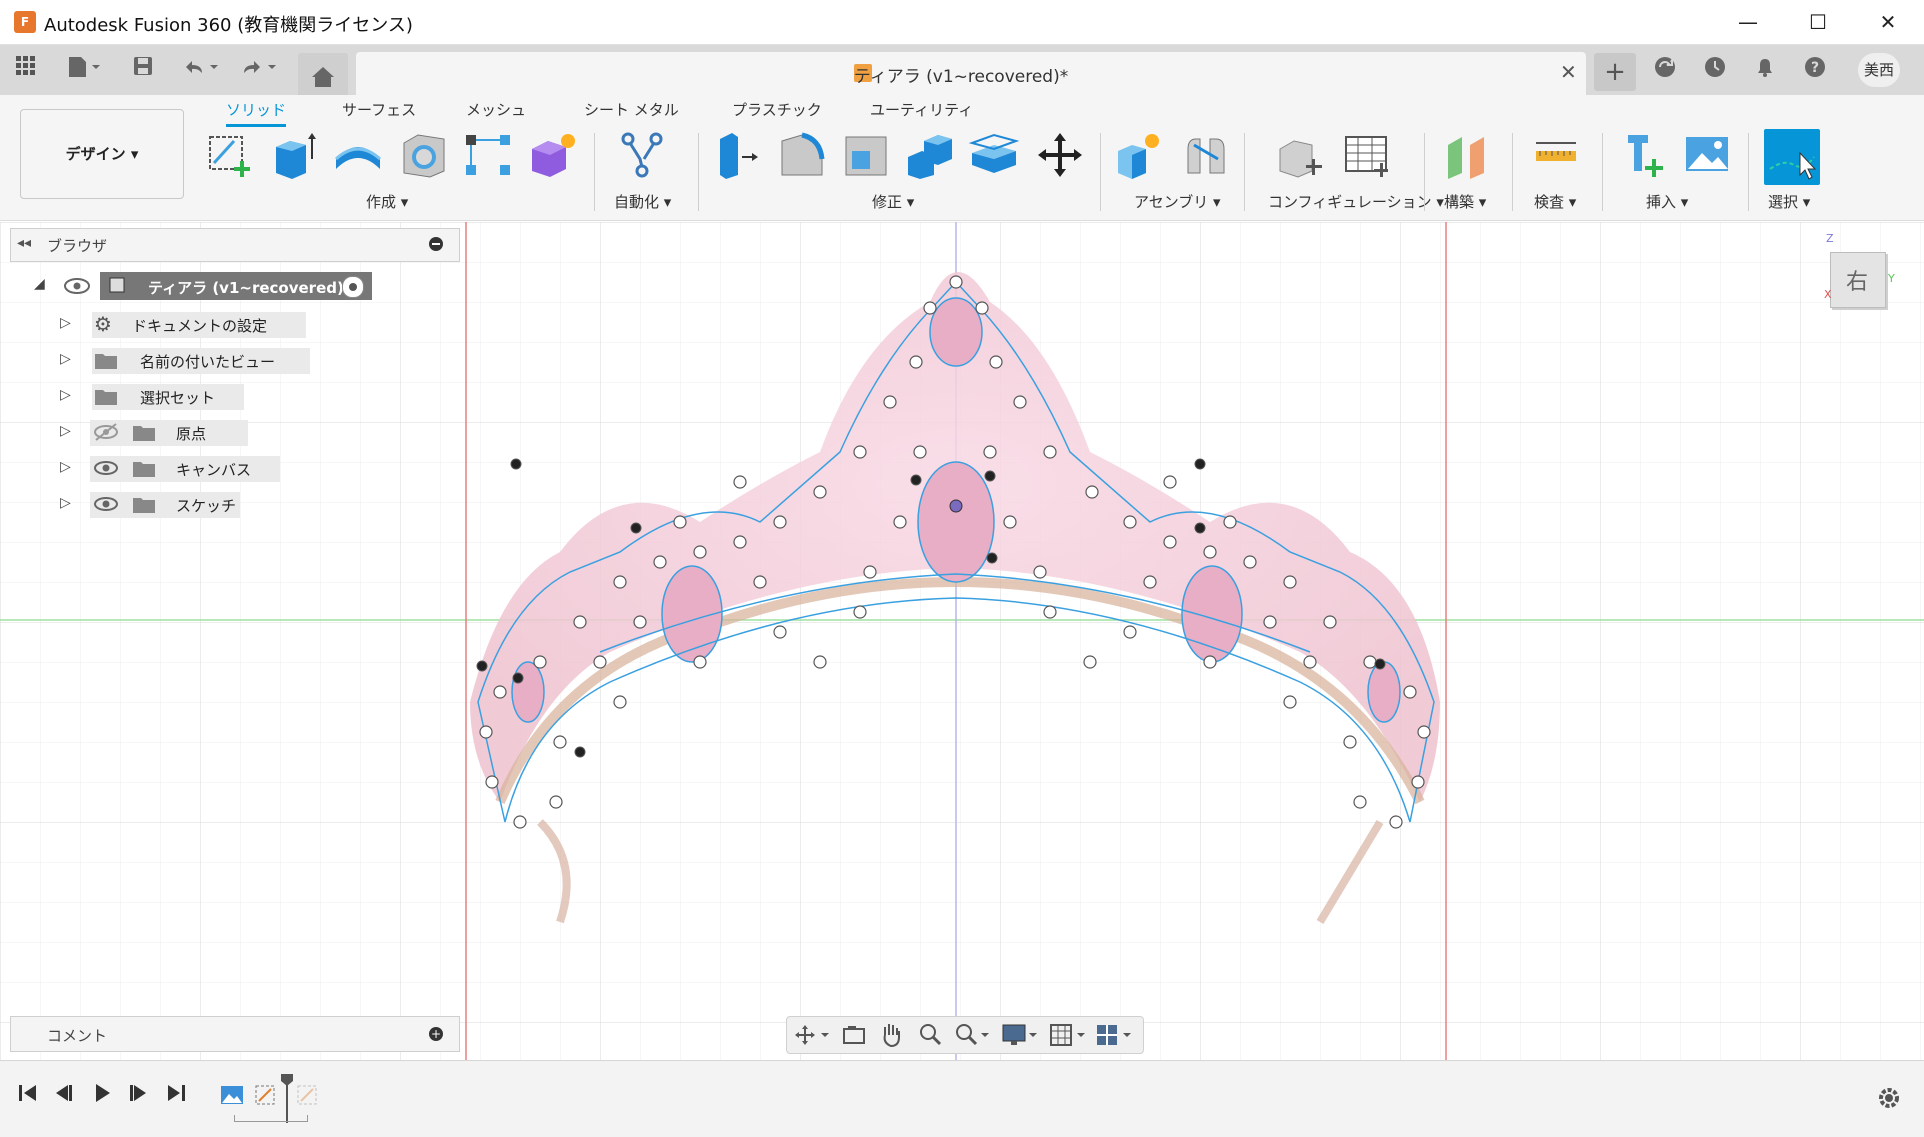  I want to click on browser-item: ▷ キャンバス, so click(210, 468).